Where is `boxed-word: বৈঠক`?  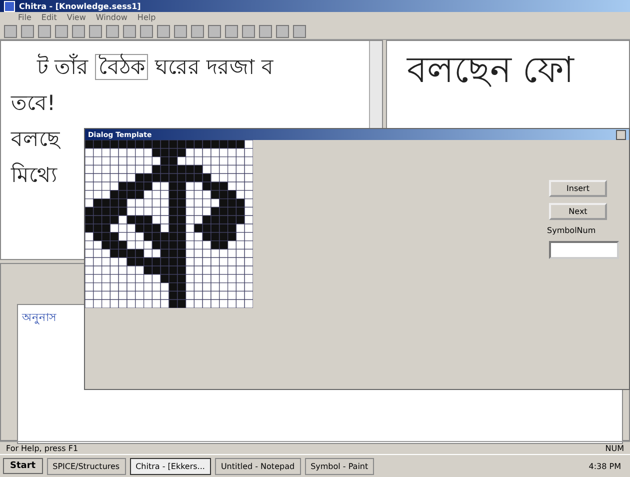 boxed-word: বৈঠক is located at coordinates (121, 67).